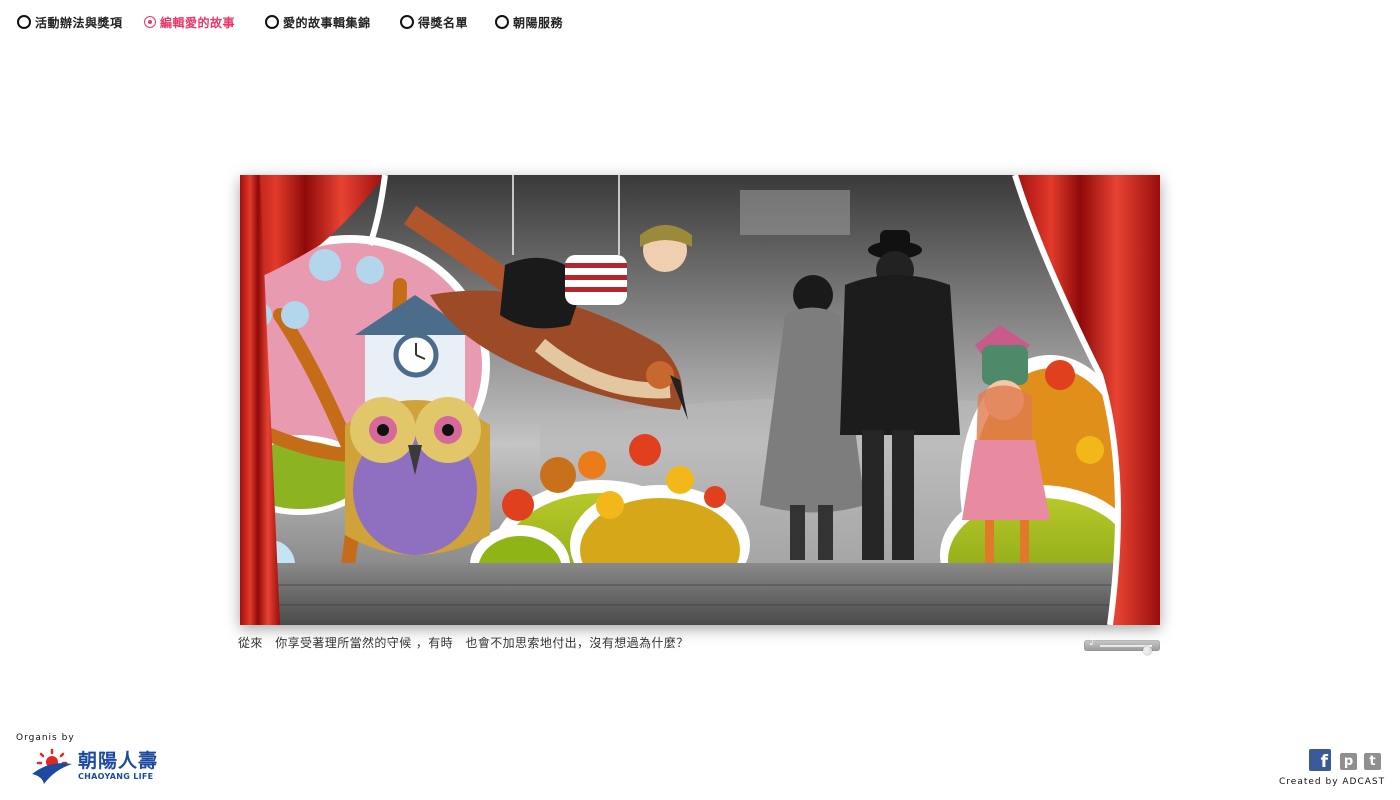 This screenshot has width=1400, height=800. What do you see at coordinates (700, 594) in the screenshot?
I see `stage-floor` at bounding box center [700, 594].